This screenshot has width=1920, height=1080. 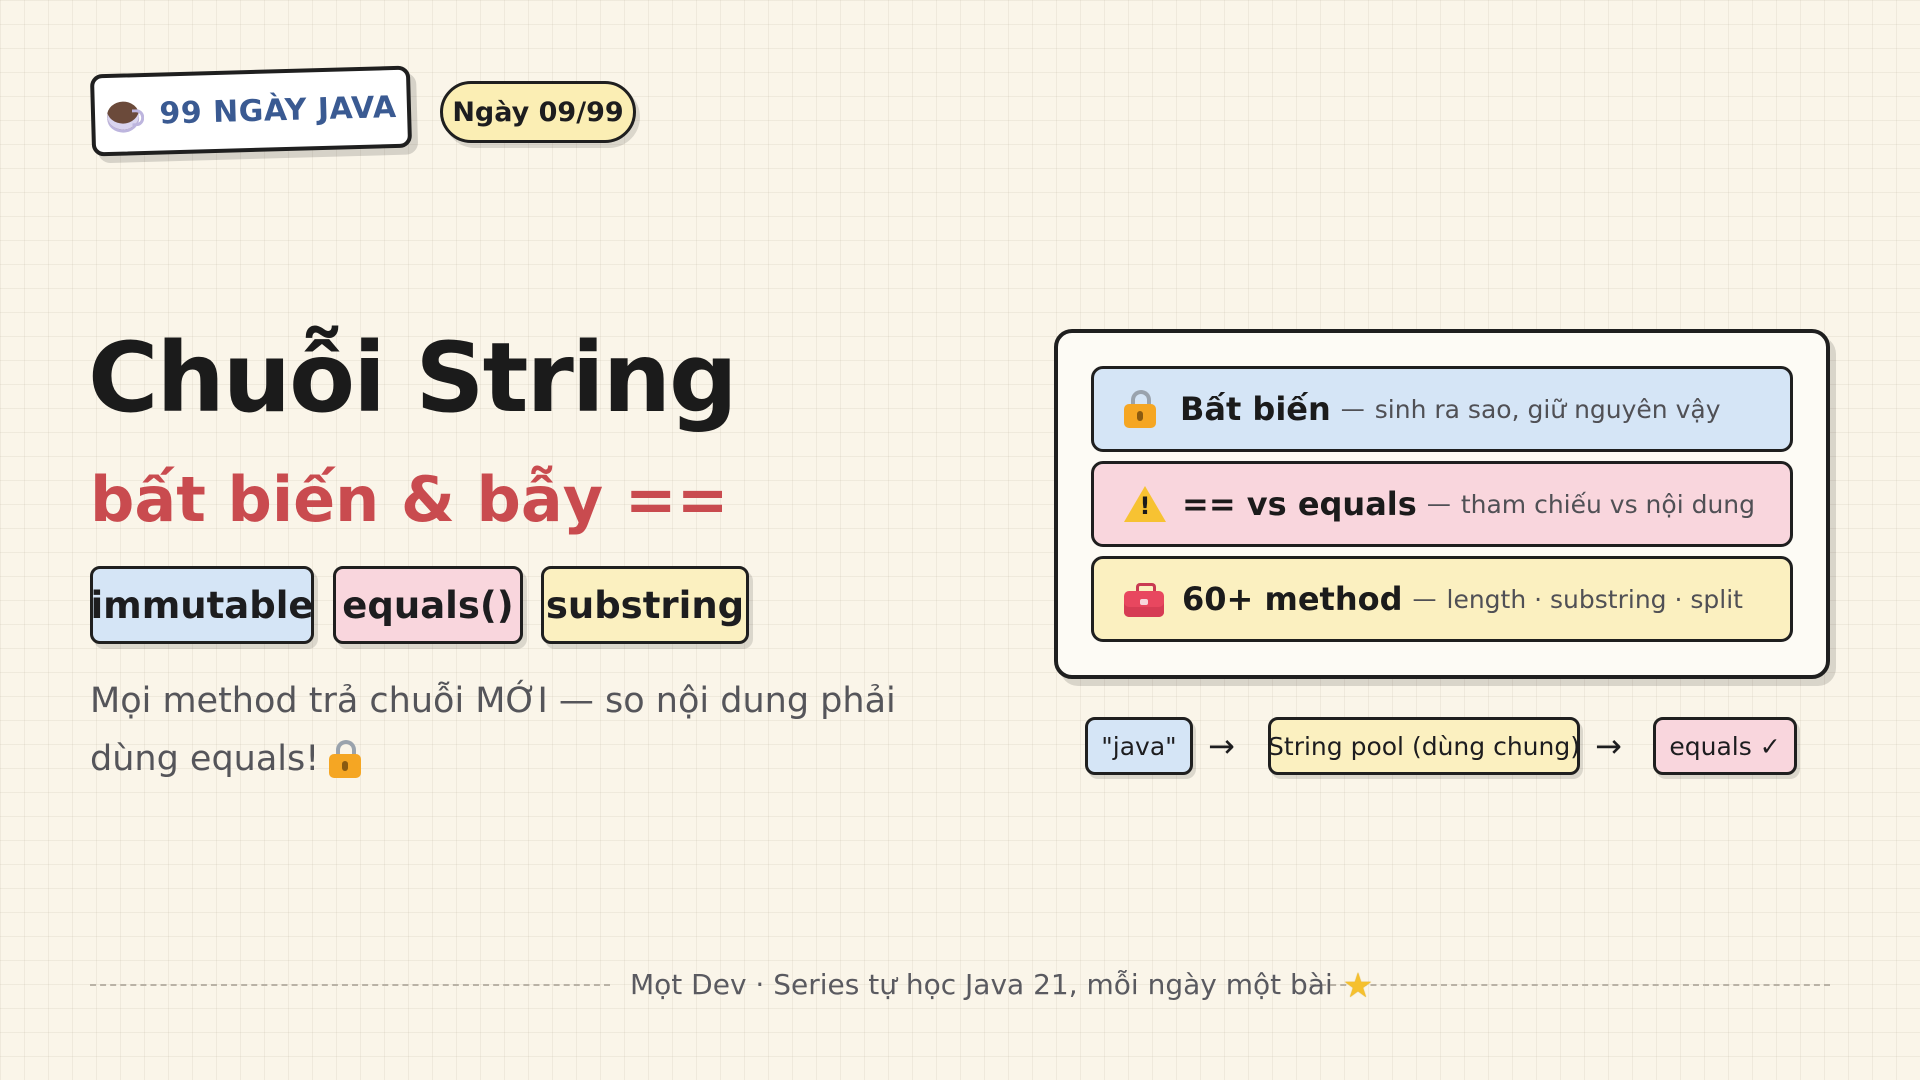 What do you see at coordinates (202, 605) in the screenshot?
I see `tag-immutable: immutable` at bounding box center [202, 605].